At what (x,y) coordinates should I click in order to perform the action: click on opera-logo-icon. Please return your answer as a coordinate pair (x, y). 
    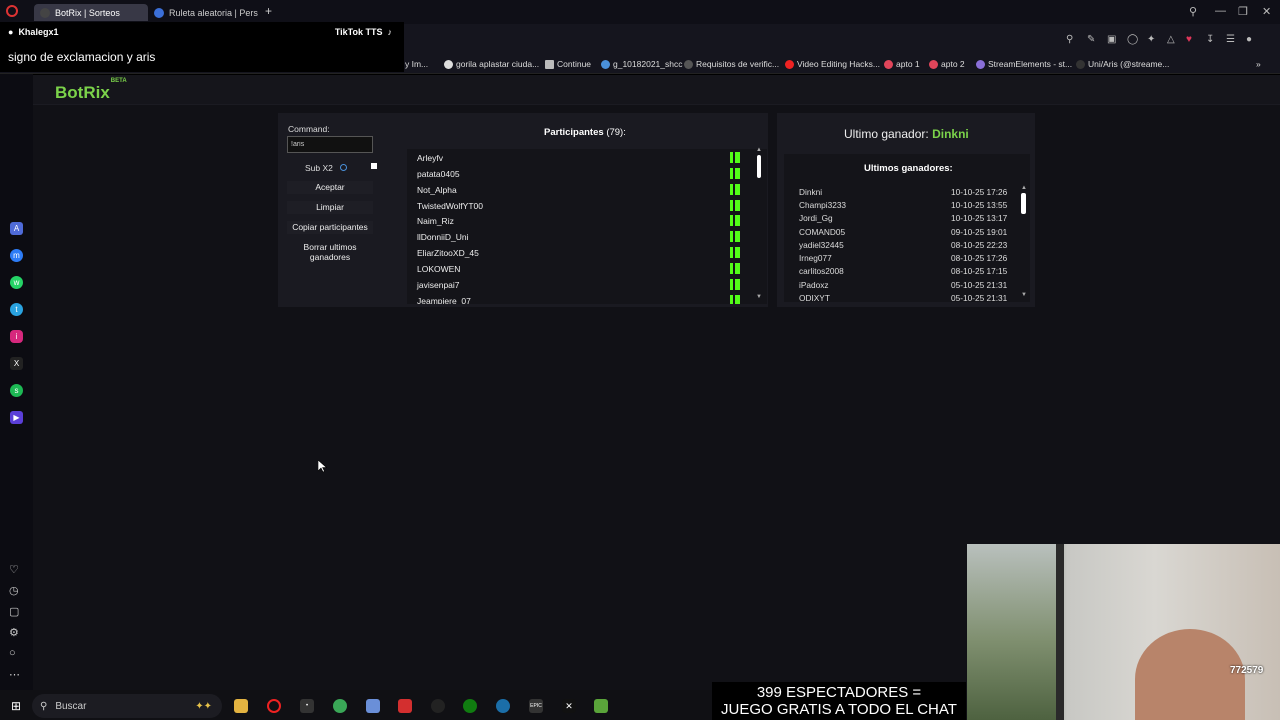
    Looking at the image, I should click on (12, 11).